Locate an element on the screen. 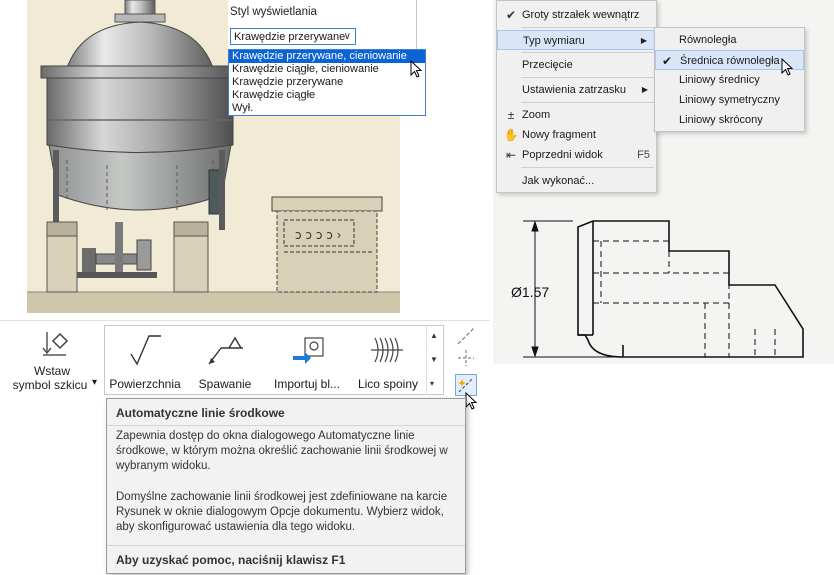 This screenshot has width=834, height=575. menu-item-previous-view: ⇤ Poprzedni widok F5 is located at coordinates (576, 155).